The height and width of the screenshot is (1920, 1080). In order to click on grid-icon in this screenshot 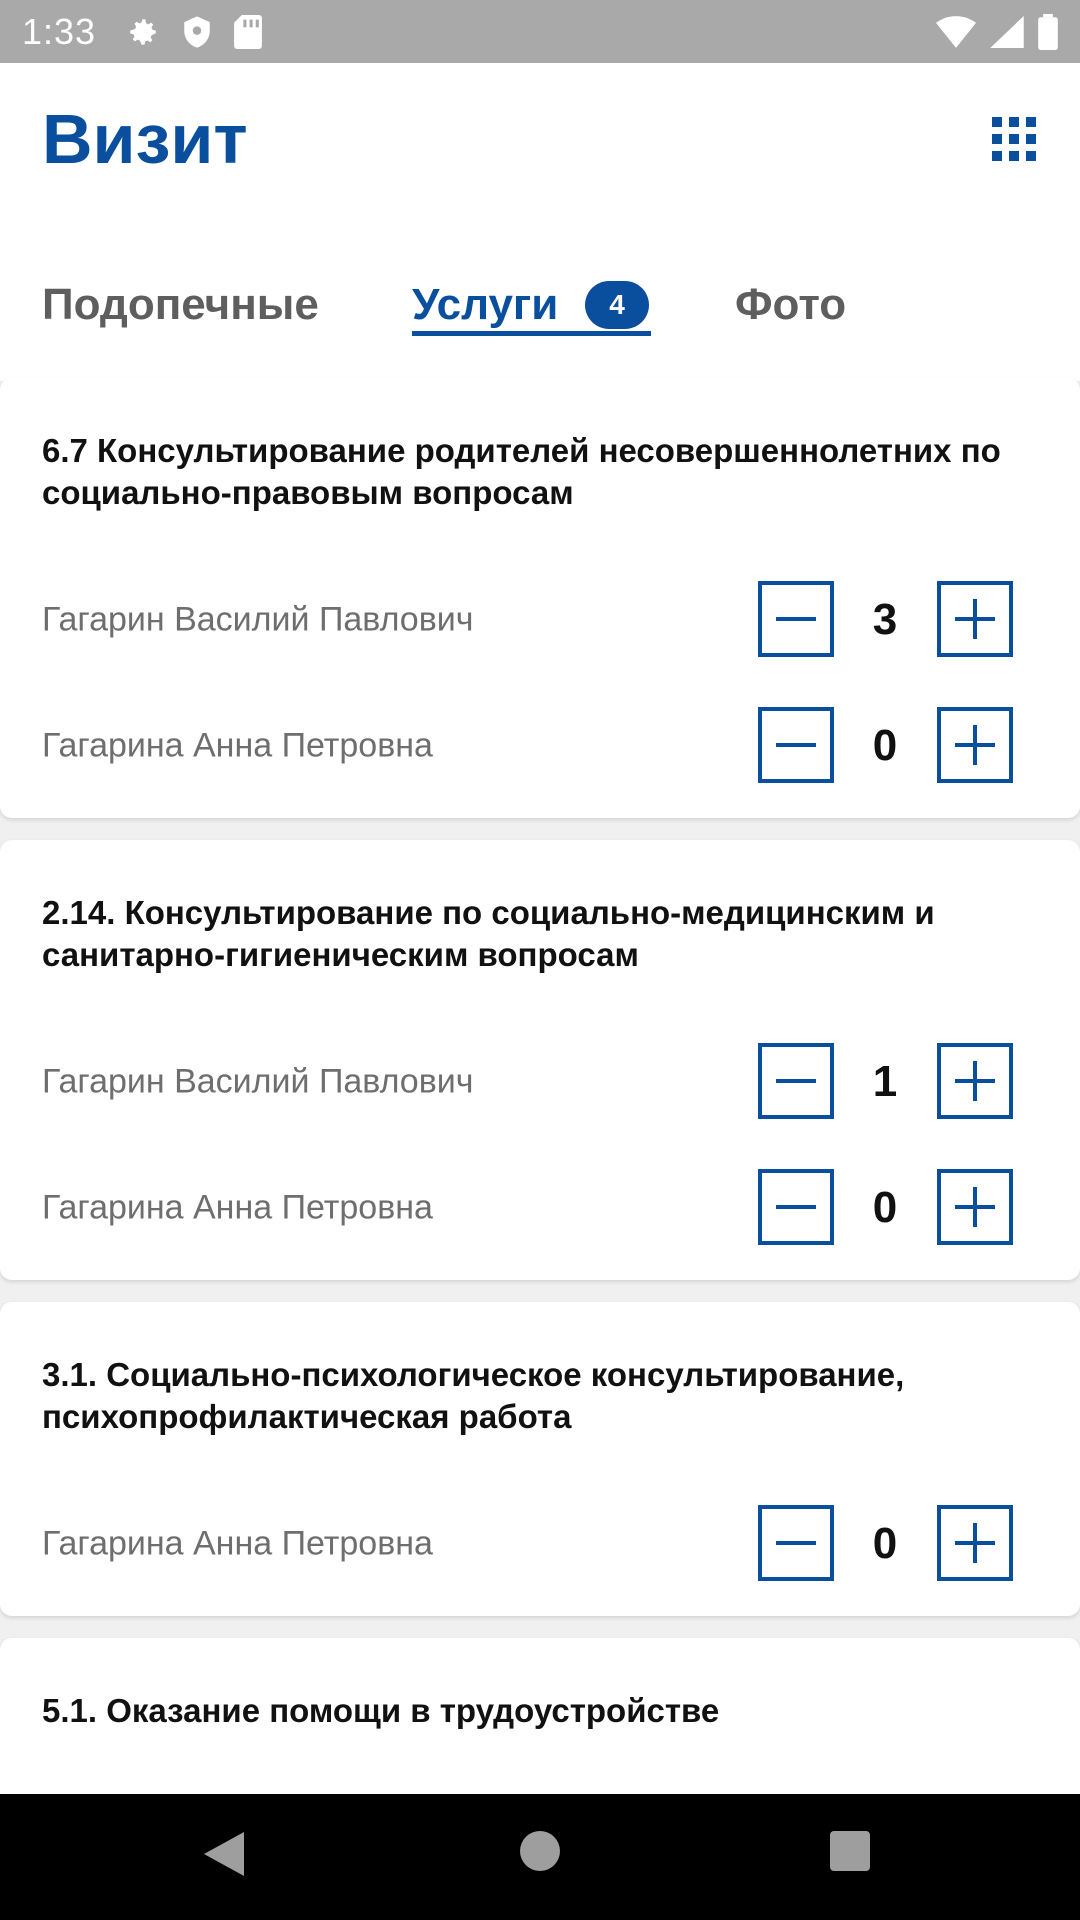, I will do `click(1014, 139)`.